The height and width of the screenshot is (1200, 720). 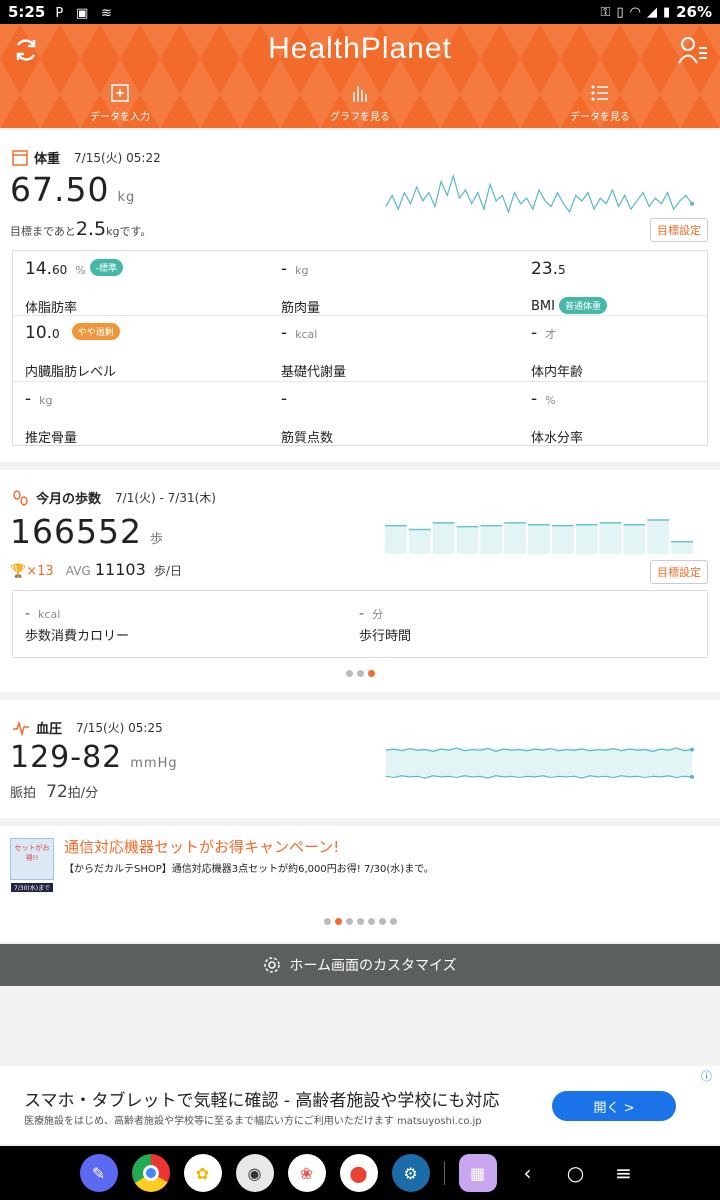 I want to click on maps-app-icon: ⬤, so click(x=358, y=1173).